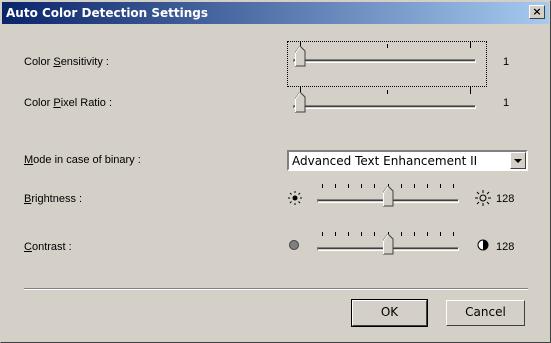 The image size is (551, 343). Describe the element at coordinates (483, 245) in the screenshot. I see `contrast-high-icon` at that location.